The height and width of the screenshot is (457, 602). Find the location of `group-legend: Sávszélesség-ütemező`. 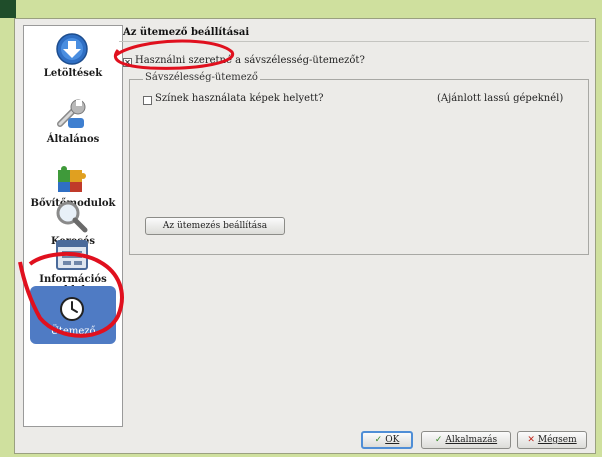

group-legend: Sávszélesség-ütemező is located at coordinates (201, 77).